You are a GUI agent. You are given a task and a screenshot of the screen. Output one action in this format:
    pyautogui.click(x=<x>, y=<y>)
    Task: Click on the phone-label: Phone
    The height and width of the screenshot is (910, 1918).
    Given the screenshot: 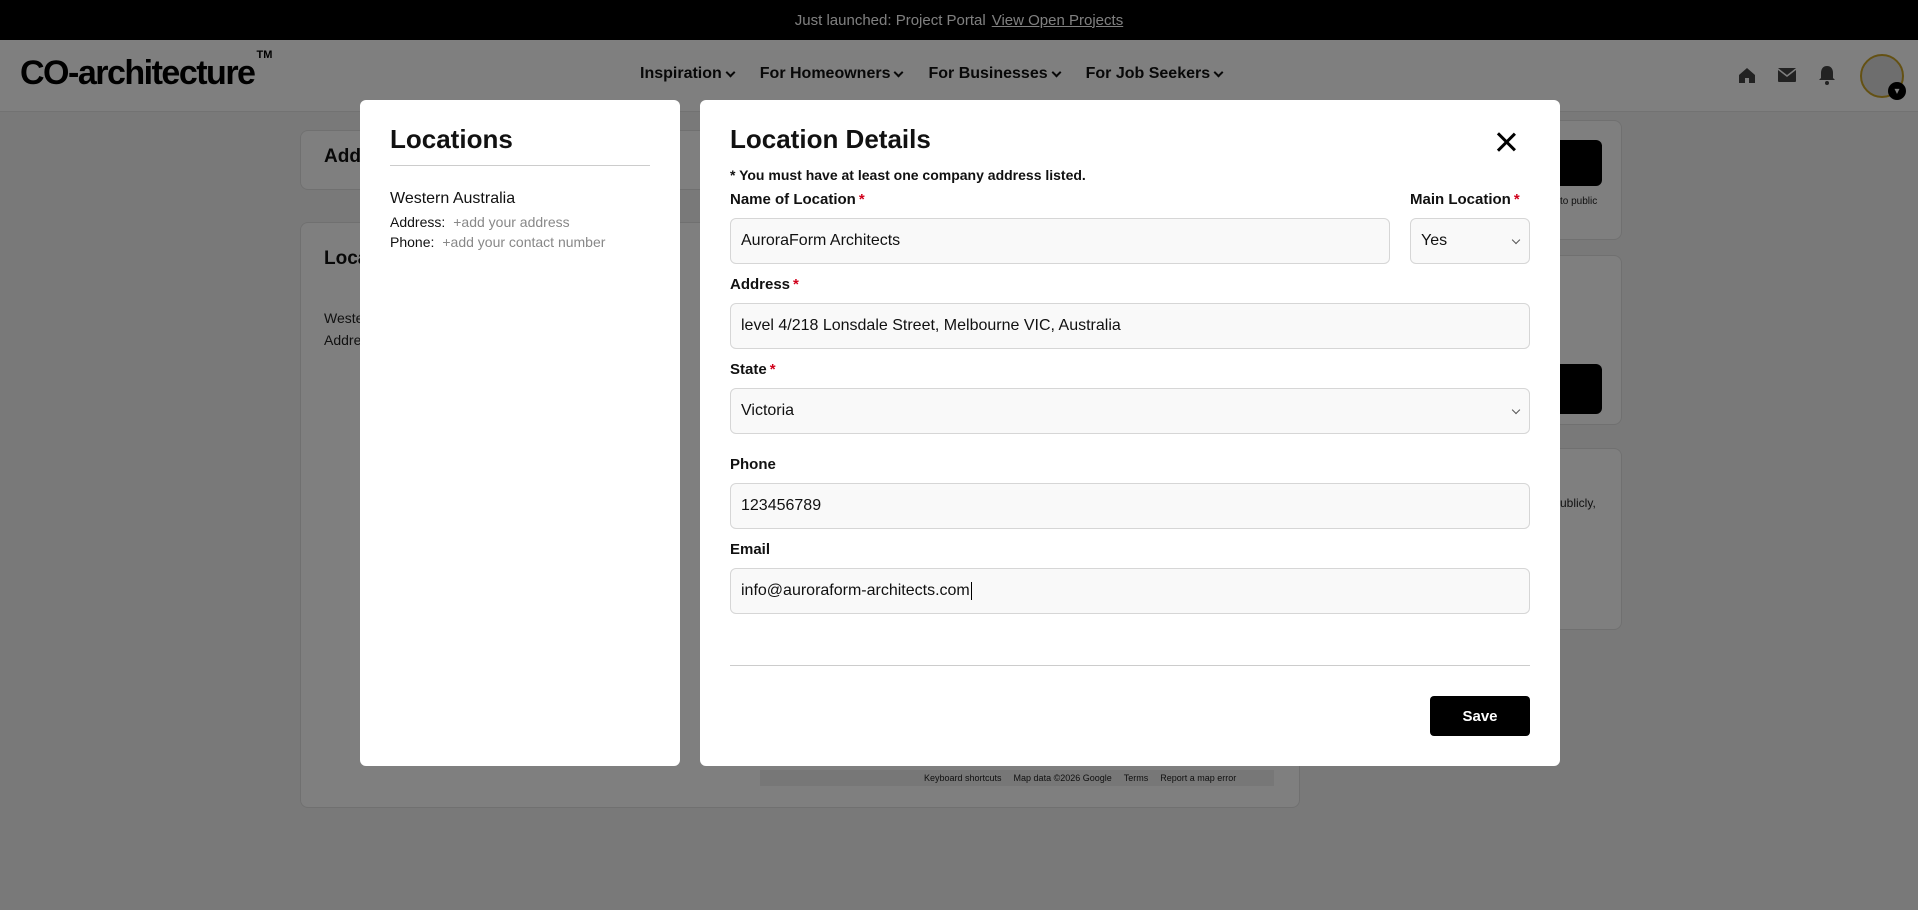 What is the action you would take?
    pyautogui.click(x=753, y=464)
    